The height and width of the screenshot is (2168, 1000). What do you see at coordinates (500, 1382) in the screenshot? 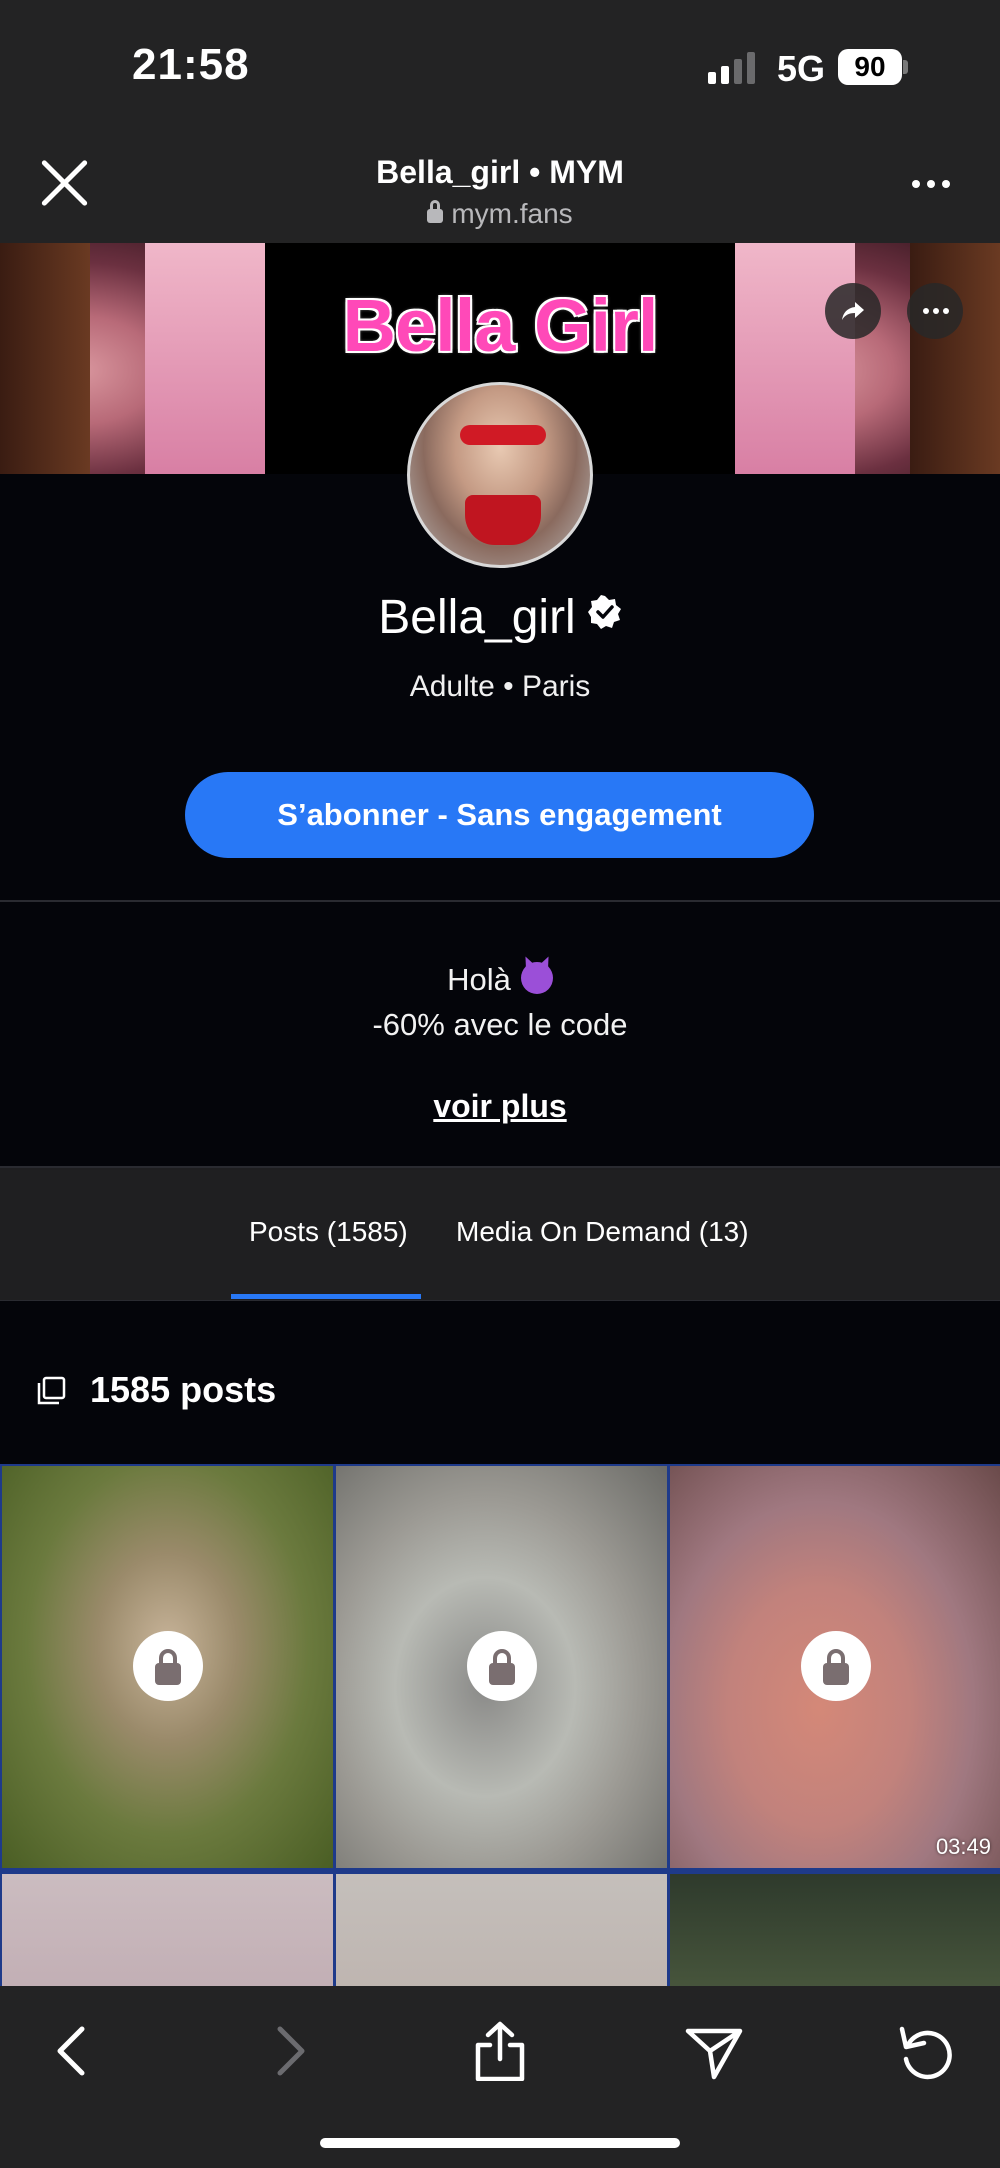
I see `posts-count-row: 1585 posts` at bounding box center [500, 1382].